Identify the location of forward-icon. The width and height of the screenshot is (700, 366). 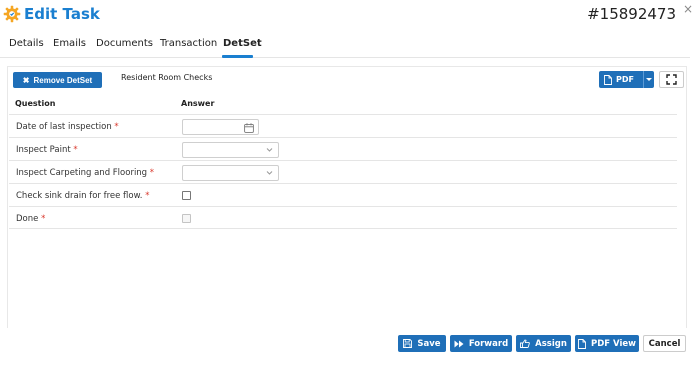
(459, 343).